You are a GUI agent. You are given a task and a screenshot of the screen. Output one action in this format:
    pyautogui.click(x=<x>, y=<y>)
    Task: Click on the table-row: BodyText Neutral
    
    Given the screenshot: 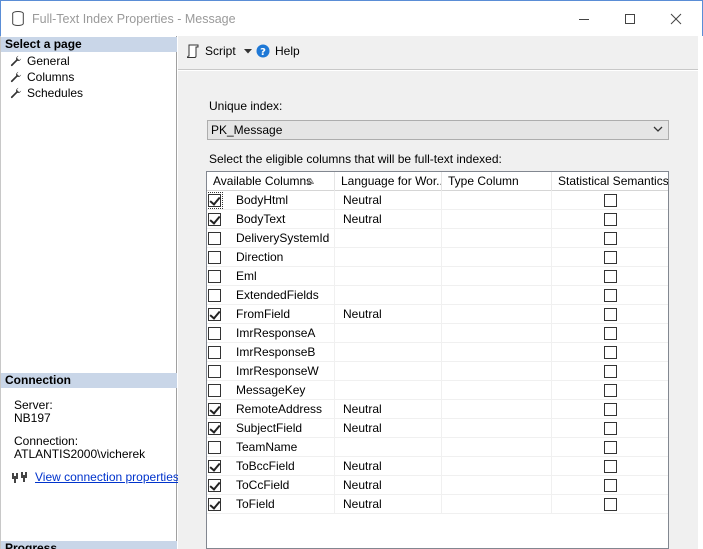 What is the action you would take?
    pyautogui.click(x=437, y=219)
    